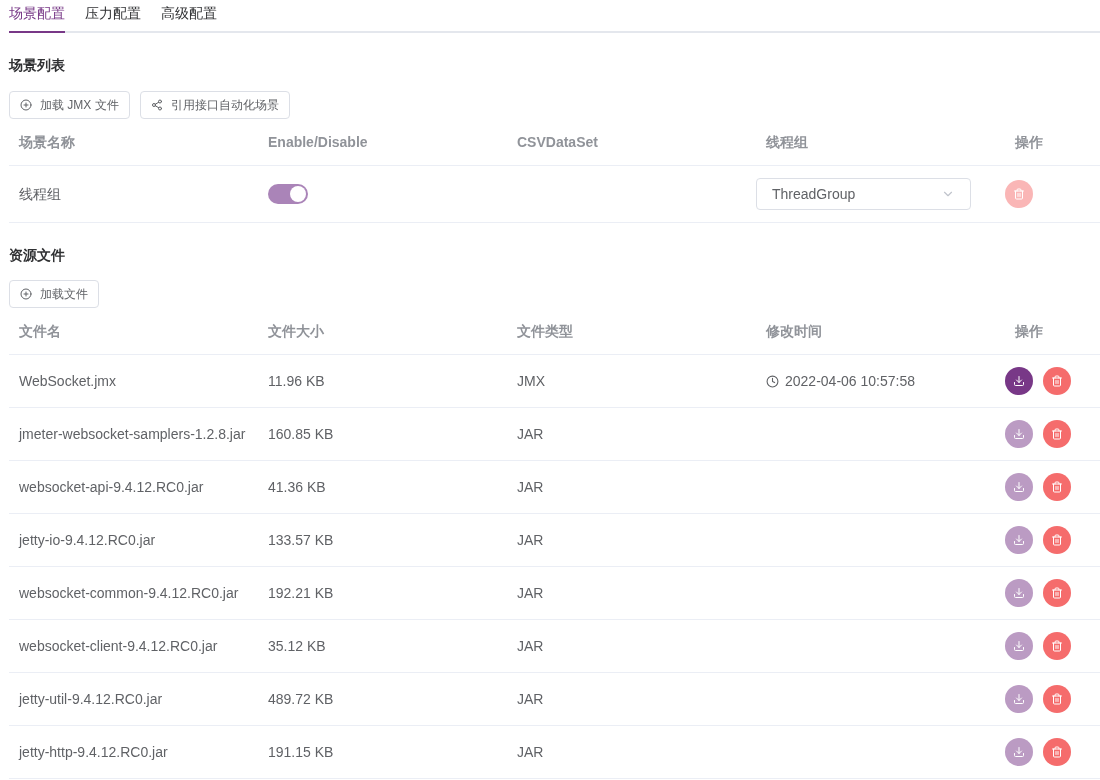  I want to click on table-cell-text: websocket-client-9.4.12.RC0.jar, so click(118, 646).